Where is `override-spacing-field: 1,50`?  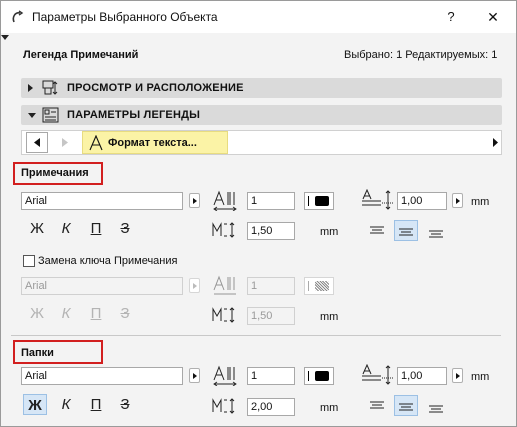 override-spacing-field: 1,50 is located at coordinates (271, 316).